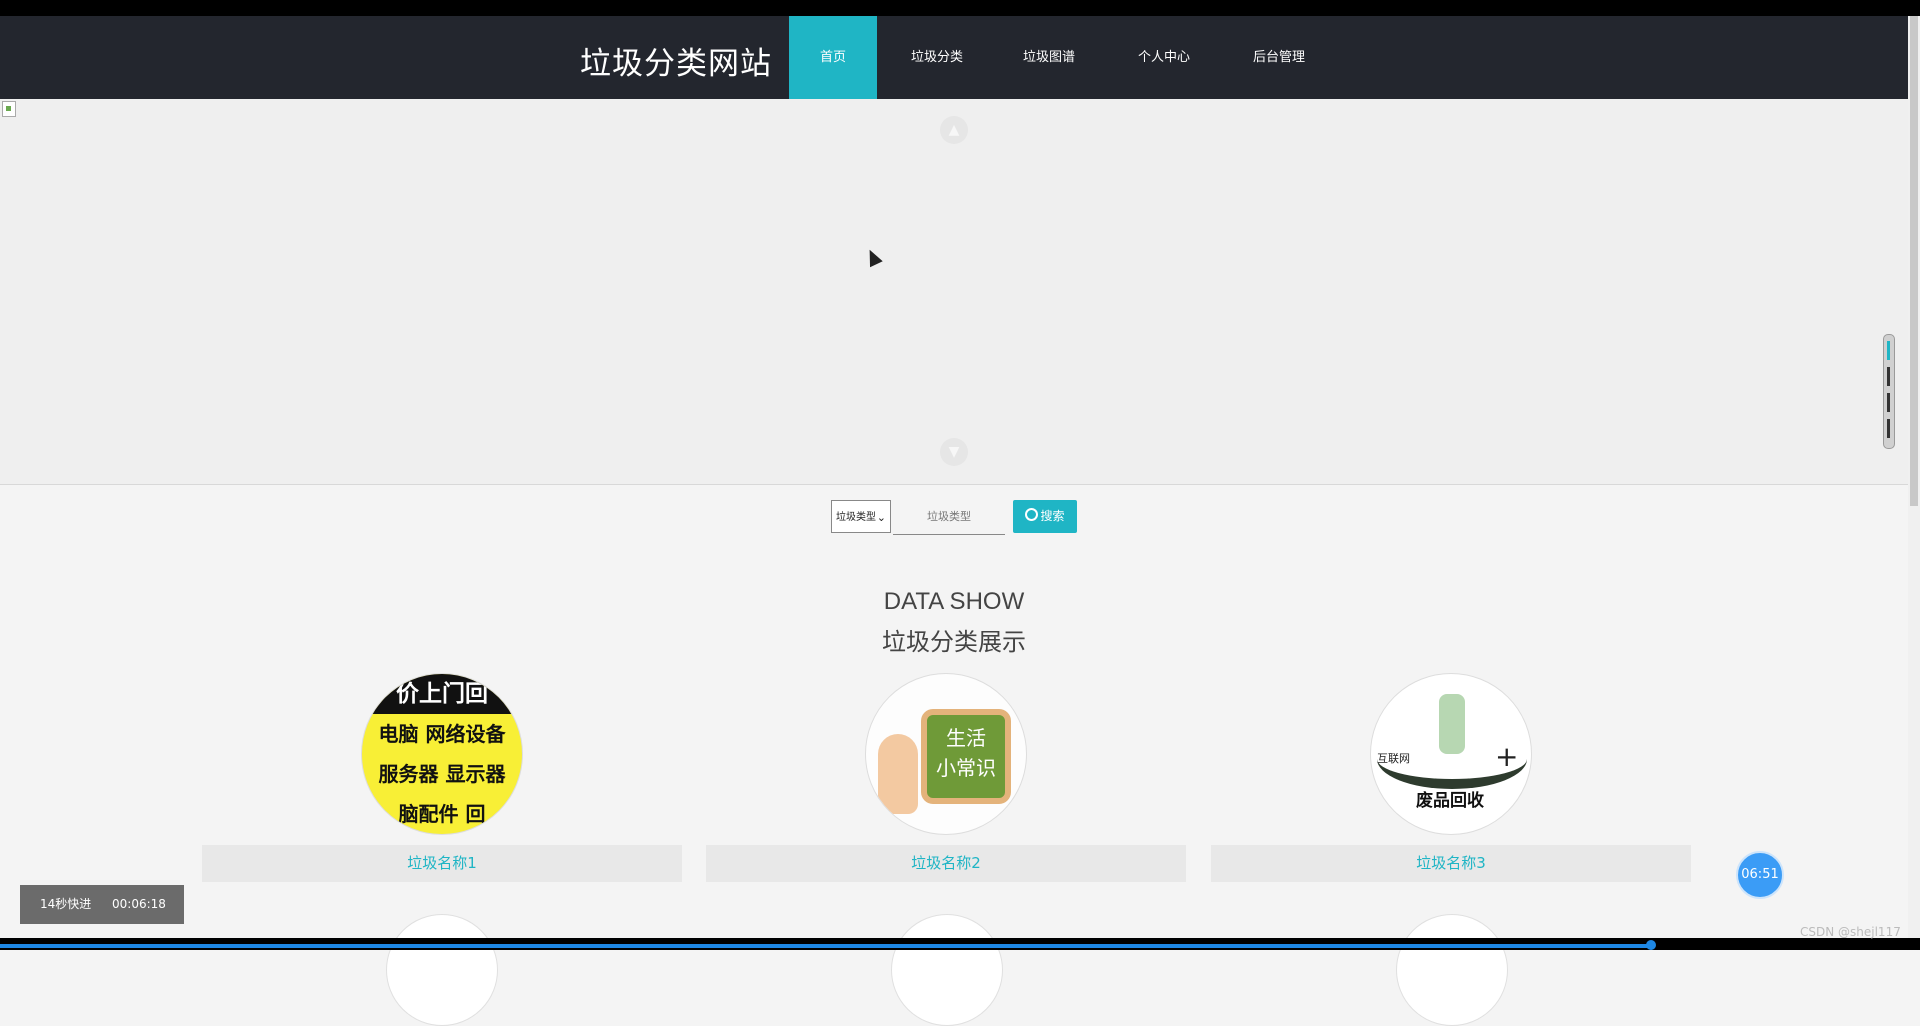 This screenshot has height=1026, width=1920. Describe the element at coordinates (1451, 863) in the screenshot. I see `garbage-card-label: 垃圾名称3` at that location.